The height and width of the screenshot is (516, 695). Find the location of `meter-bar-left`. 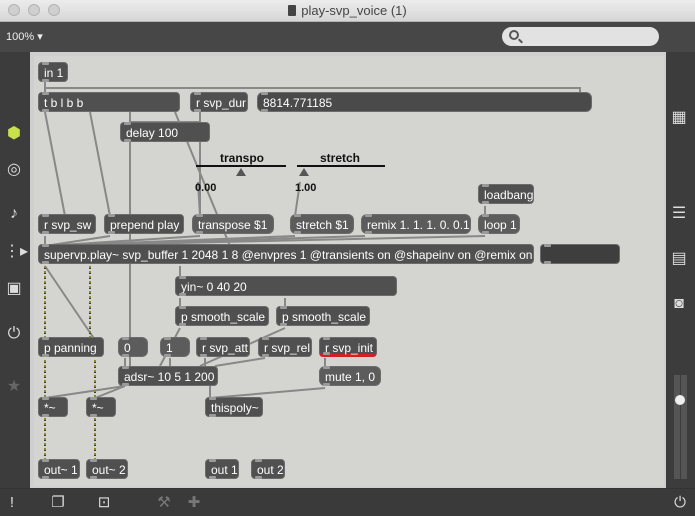

meter-bar-left is located at coordinates (677, 427).